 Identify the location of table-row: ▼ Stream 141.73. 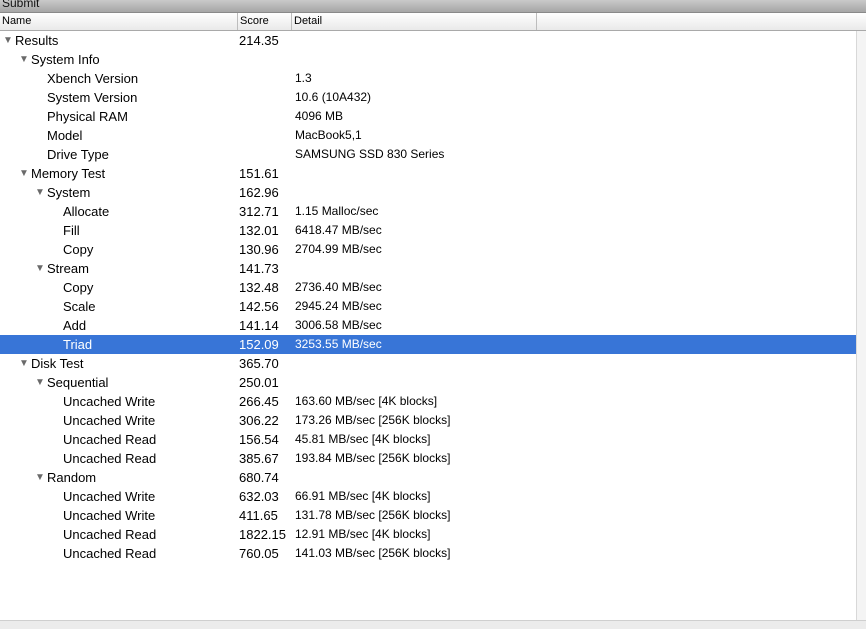
(428, 268).